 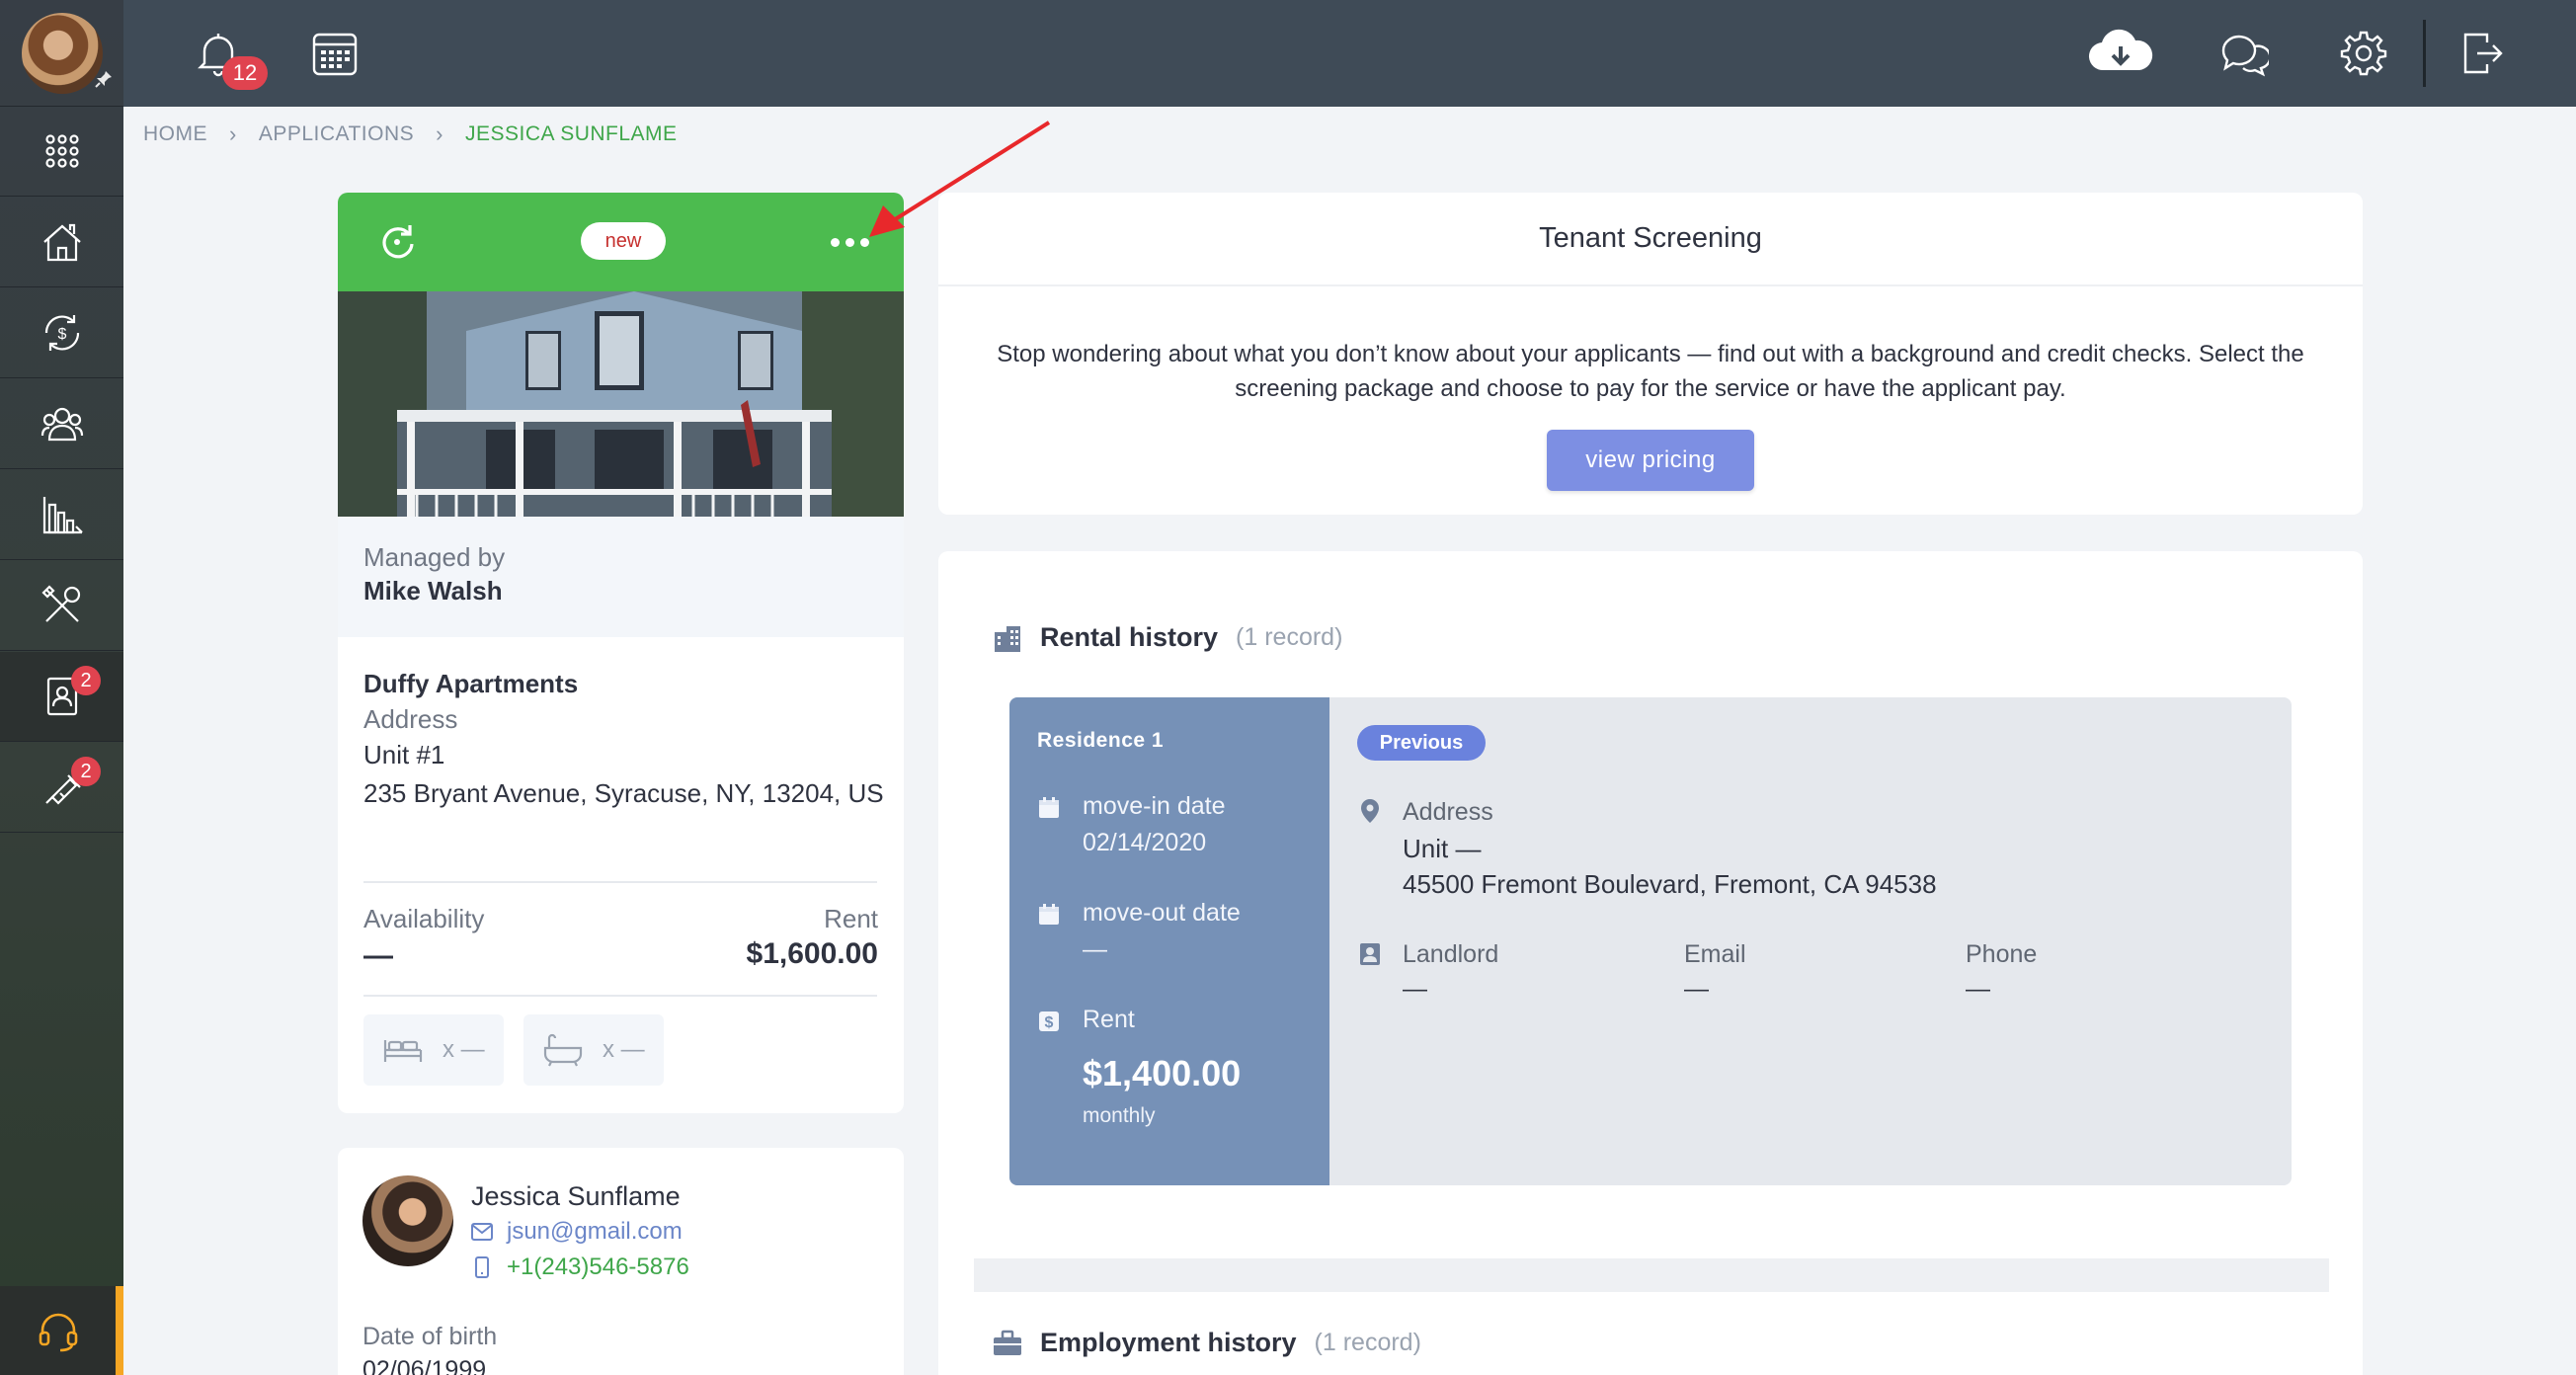 I want to click on envelope-icon, so click(x=482, y=1232).